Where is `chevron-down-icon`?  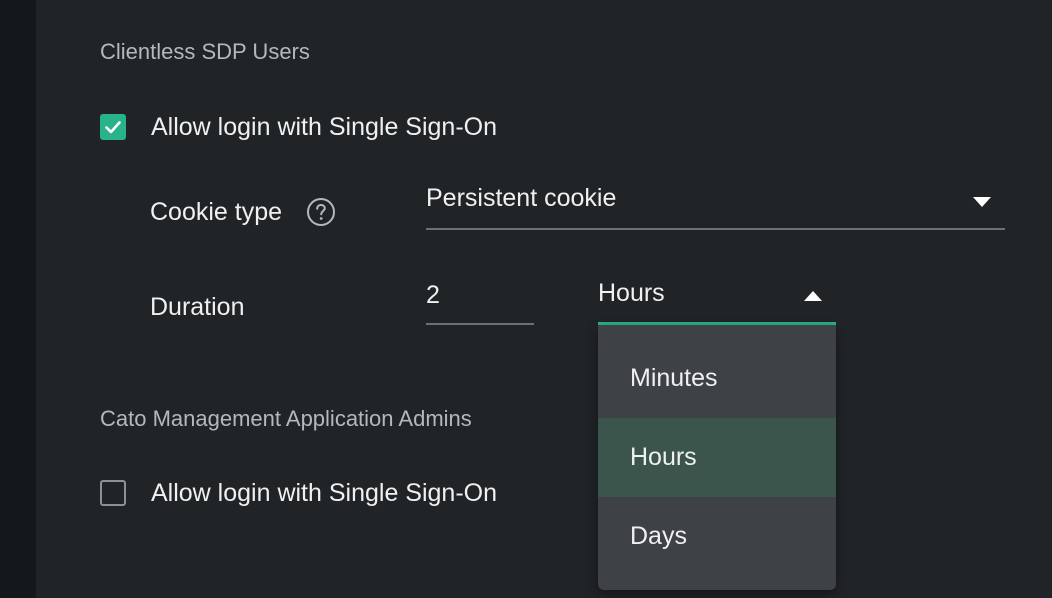 chevron-down-icon is located at coordinates (982, 202).